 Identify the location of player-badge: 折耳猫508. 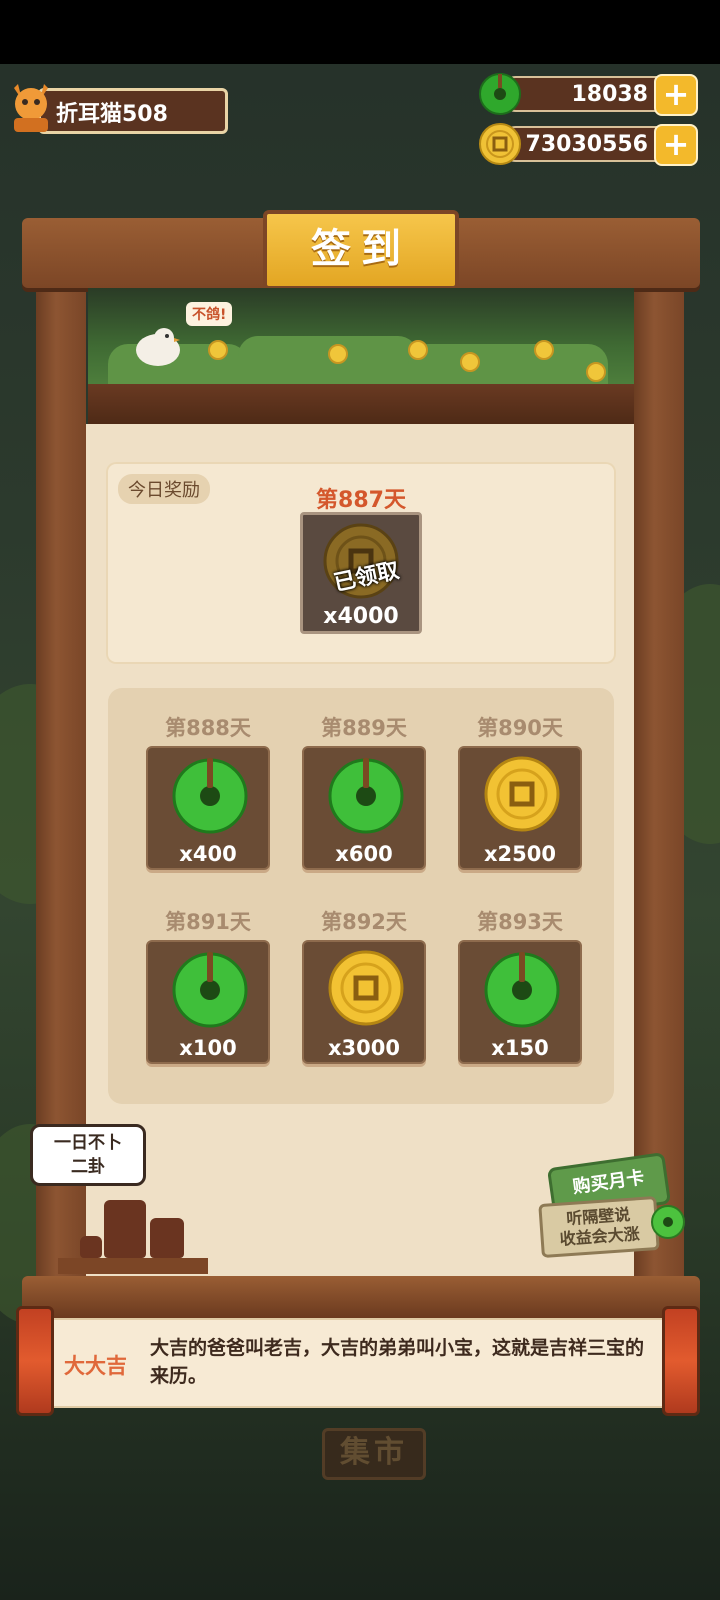
(118, 110).